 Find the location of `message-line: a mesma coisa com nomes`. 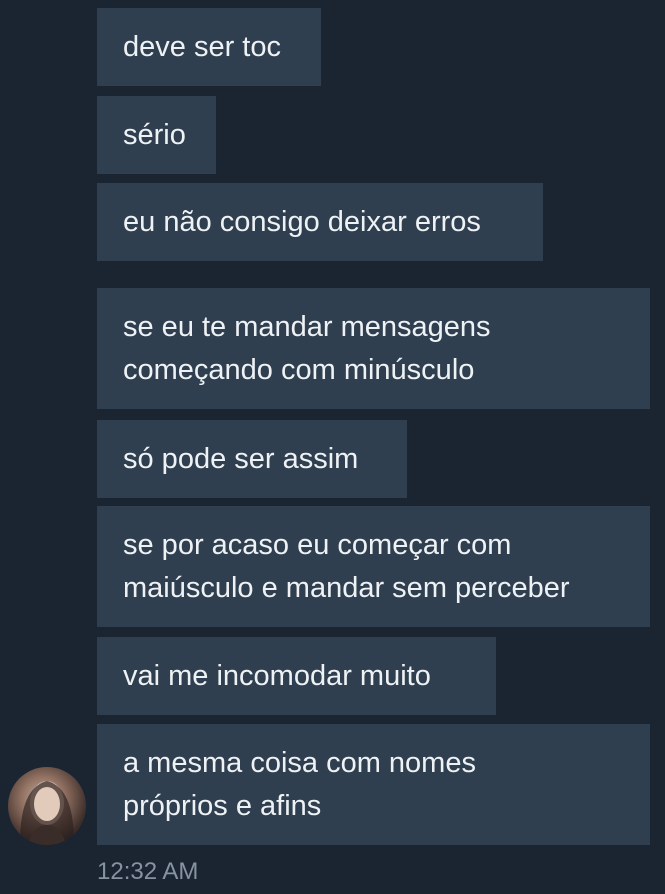

message-line: a mesma coisa com nomes is located at coordinates (299, 762).